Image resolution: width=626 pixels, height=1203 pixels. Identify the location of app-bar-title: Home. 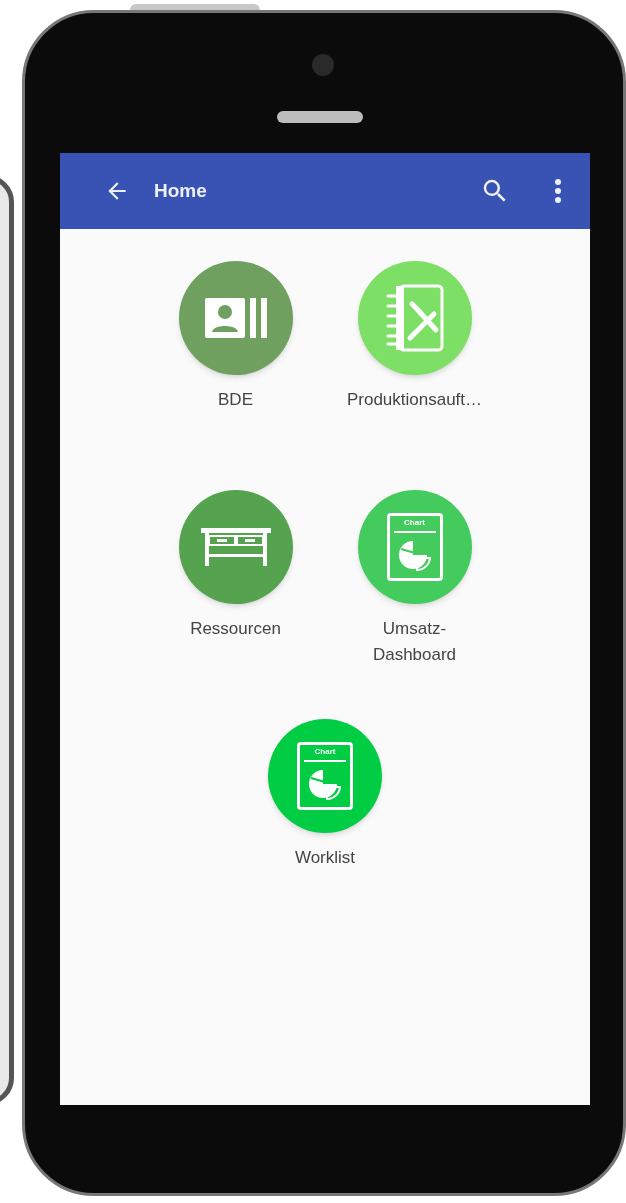
(180, 190).